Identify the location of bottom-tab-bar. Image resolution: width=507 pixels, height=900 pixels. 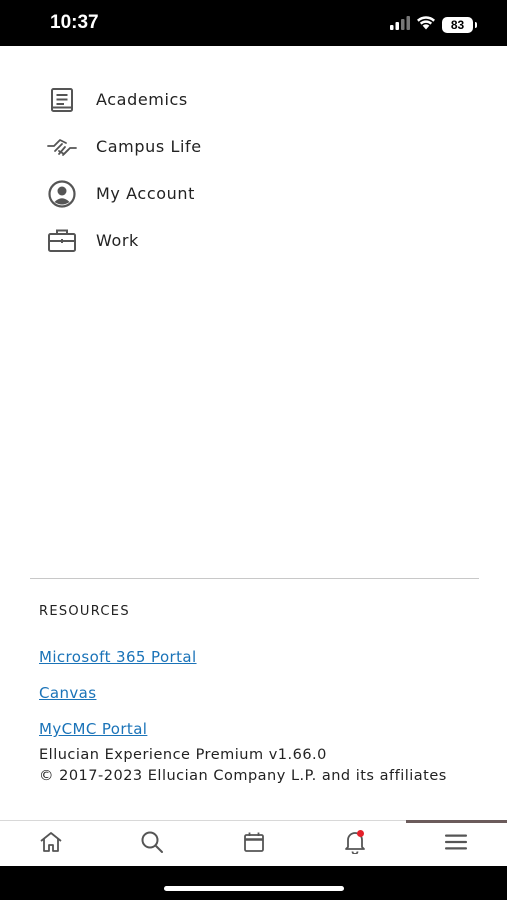
(253, 843).